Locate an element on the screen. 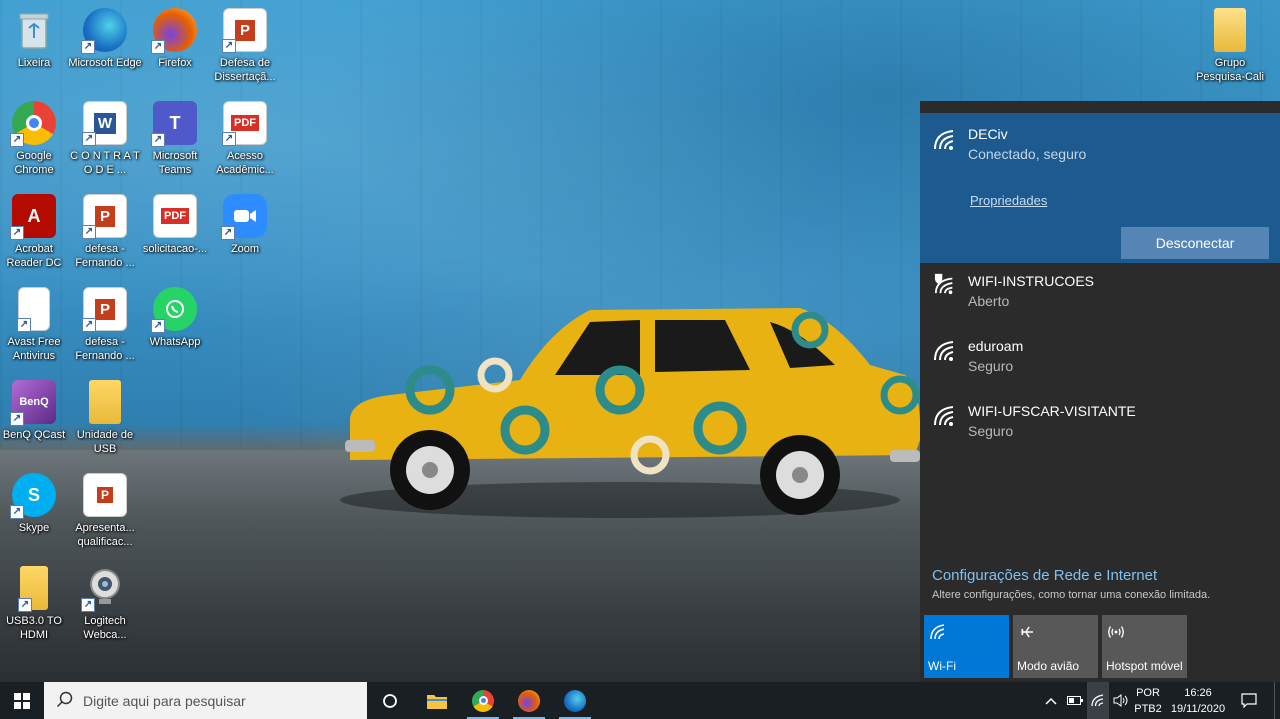 The height and width of the screenshot is (719, 1280). wifi-toggle-button: Wi-Fi is located at coordinates (966, 646).